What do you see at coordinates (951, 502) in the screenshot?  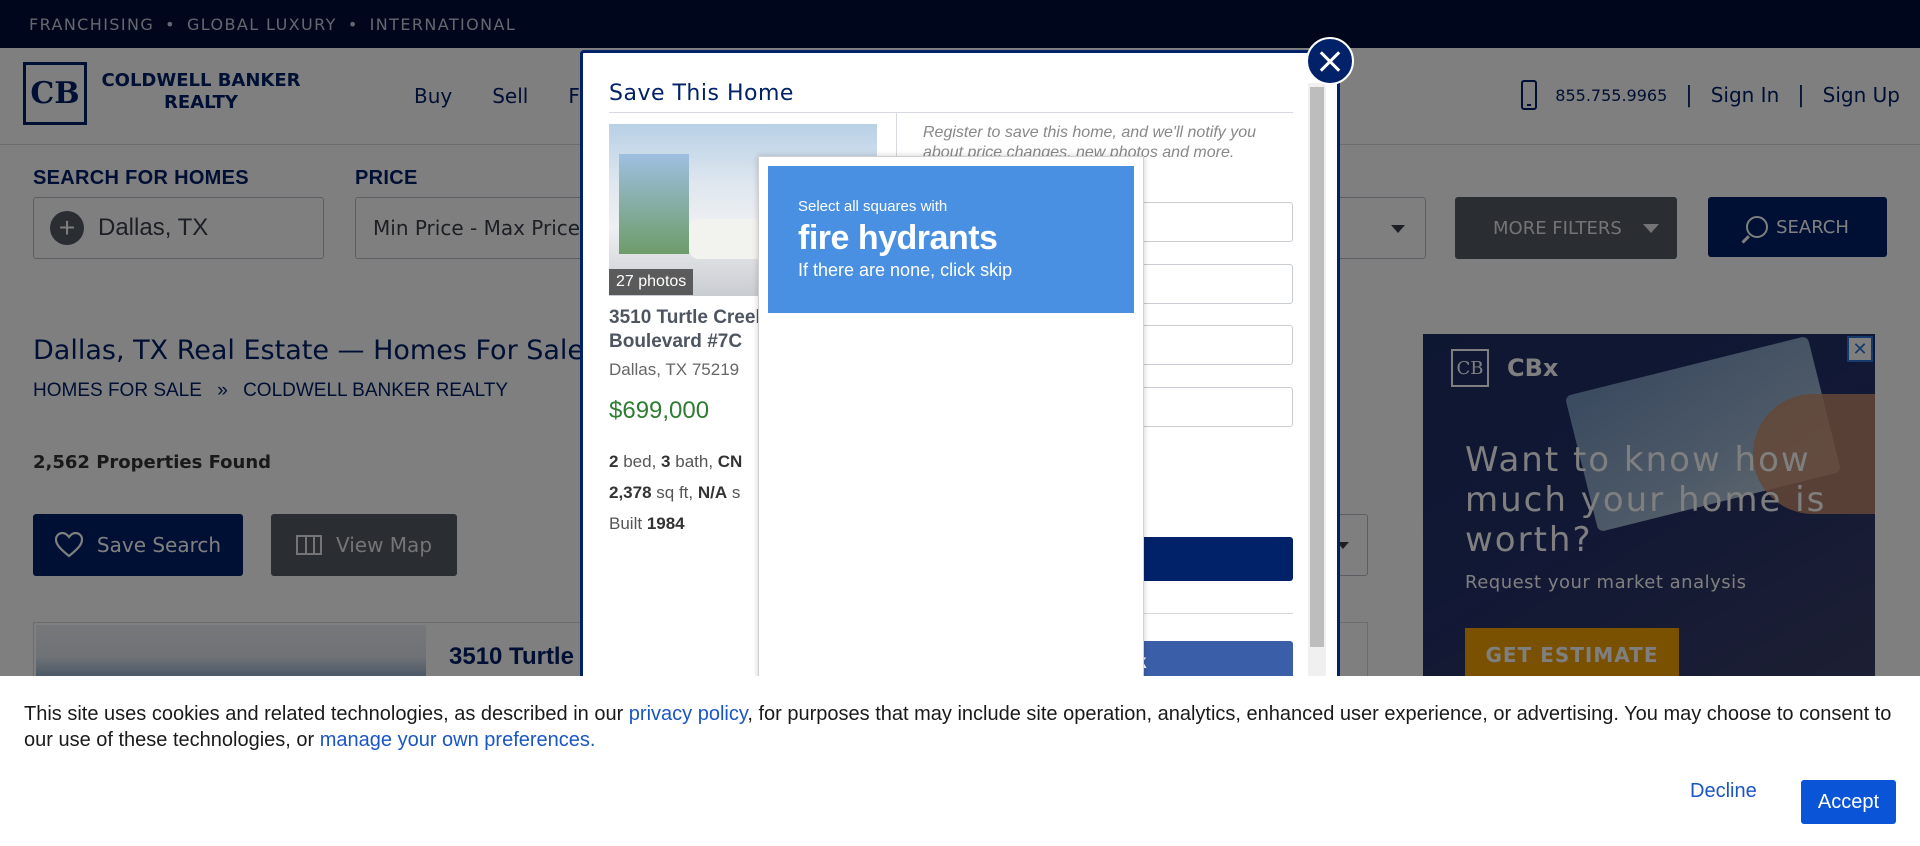 I see `captcha-grid` at bounding box center [951, 502].